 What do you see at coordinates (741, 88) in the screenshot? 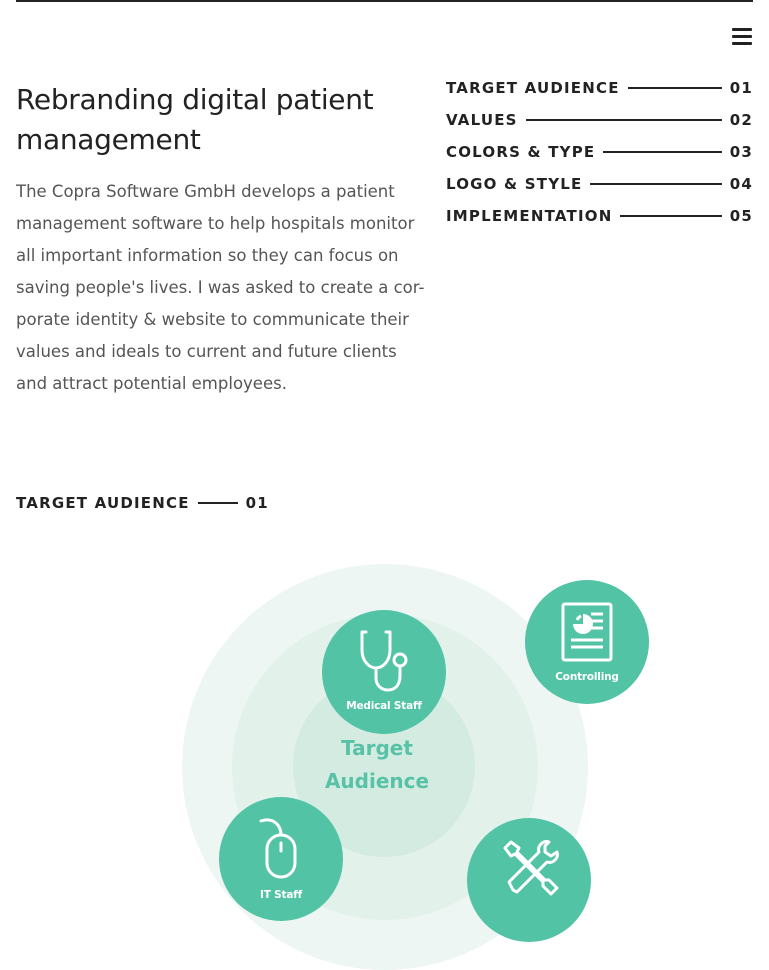
I see `toc-item-number: 01` at bounding box center [741, 88].